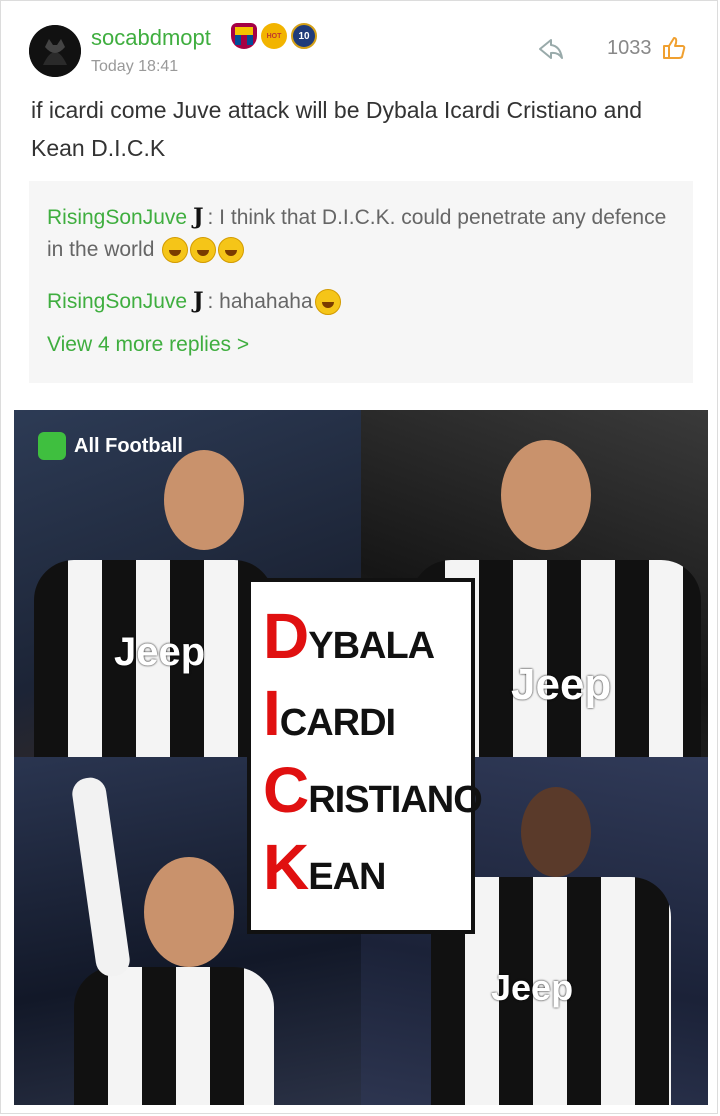 The height and width of the screenshot is (1116, 720). Describe the element at coordinates (629, 48) in the screenshot. I see `like-count: 1033` at that location.